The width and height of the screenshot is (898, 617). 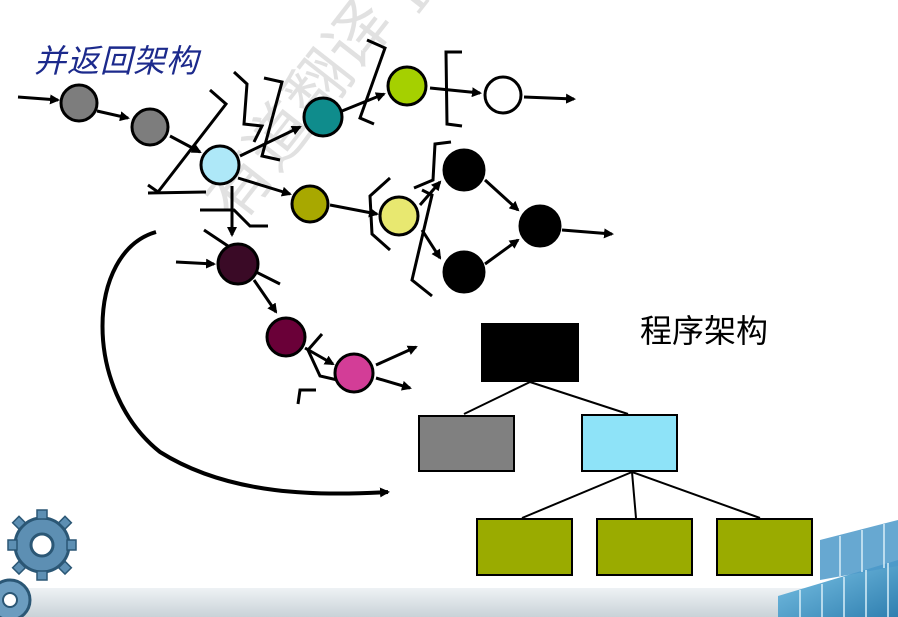 What do you see at coordinates (629, 443) in the screenshot?
I see `tree-lightblue-box` at bounding box center [629, 443].